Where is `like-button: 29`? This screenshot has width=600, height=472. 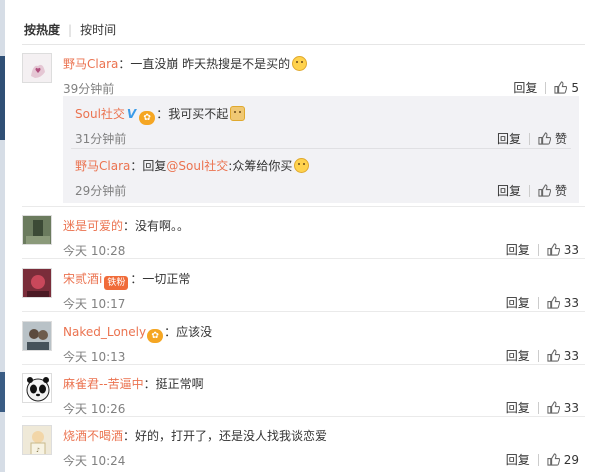
like-button: 29 is located at coordinates (563, 460).